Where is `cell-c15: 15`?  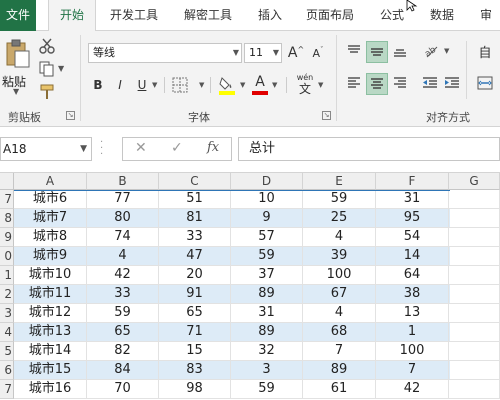
cell-c15: 15 is located at coordinates (195, 351).